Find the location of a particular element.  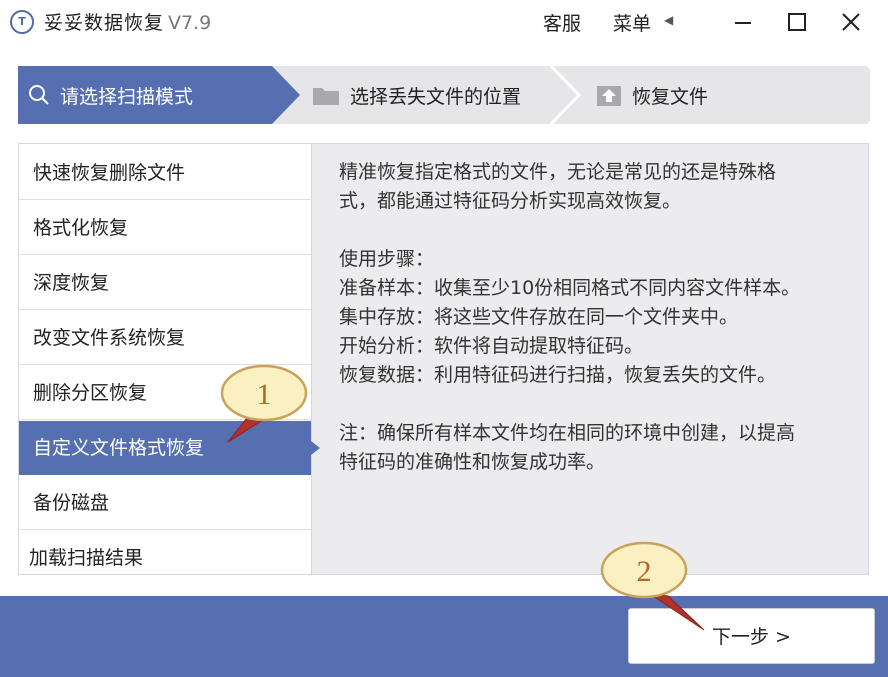

close-icon is located at coordinates (851, 22).